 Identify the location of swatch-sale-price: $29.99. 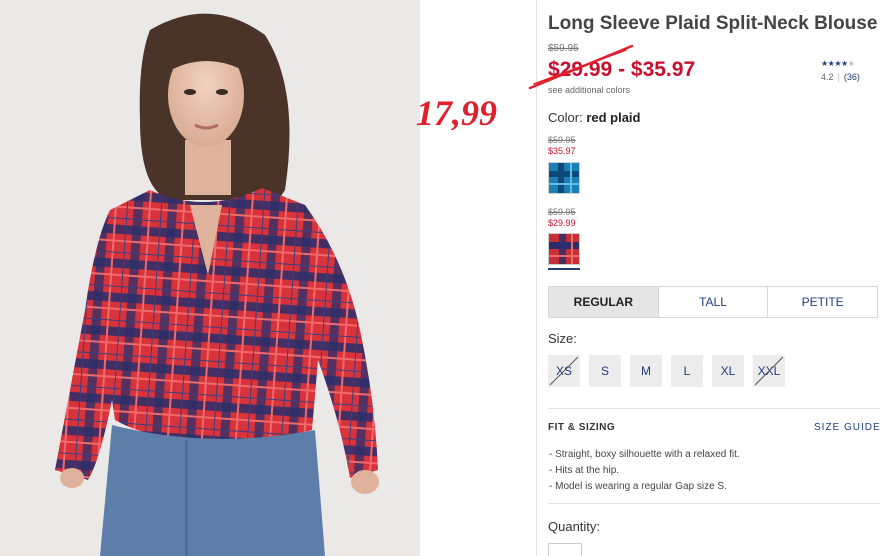
(562, 223).